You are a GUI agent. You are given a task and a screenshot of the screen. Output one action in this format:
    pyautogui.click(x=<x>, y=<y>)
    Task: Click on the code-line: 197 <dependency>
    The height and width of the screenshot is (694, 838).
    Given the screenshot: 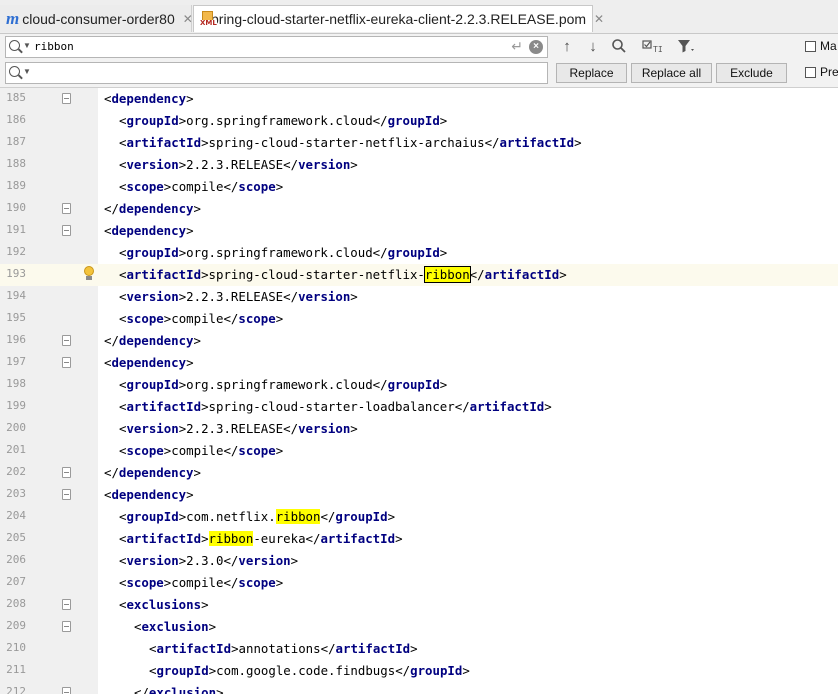 What is the action you would take?
    pyautogui.click(x=419, y=363)
    